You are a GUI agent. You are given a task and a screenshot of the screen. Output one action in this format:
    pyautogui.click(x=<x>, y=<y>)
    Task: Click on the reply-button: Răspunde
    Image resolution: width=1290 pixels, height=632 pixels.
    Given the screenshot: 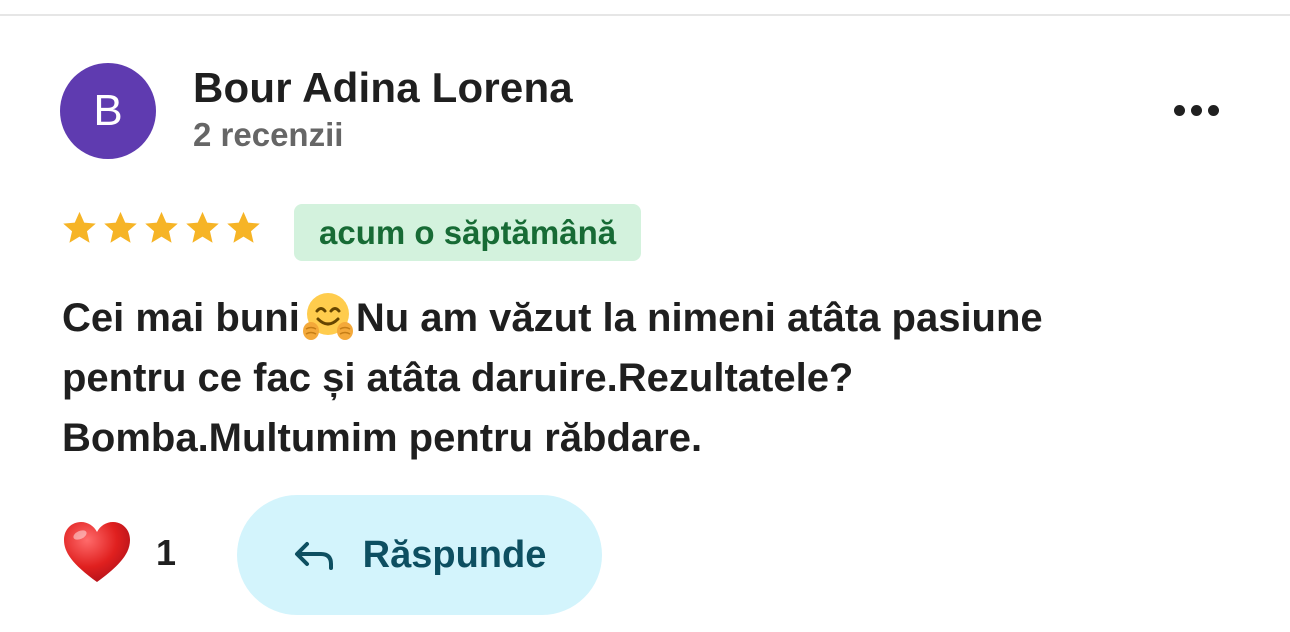 What is the action you would take?
    pyautogui.click(x=419, y=555)
    